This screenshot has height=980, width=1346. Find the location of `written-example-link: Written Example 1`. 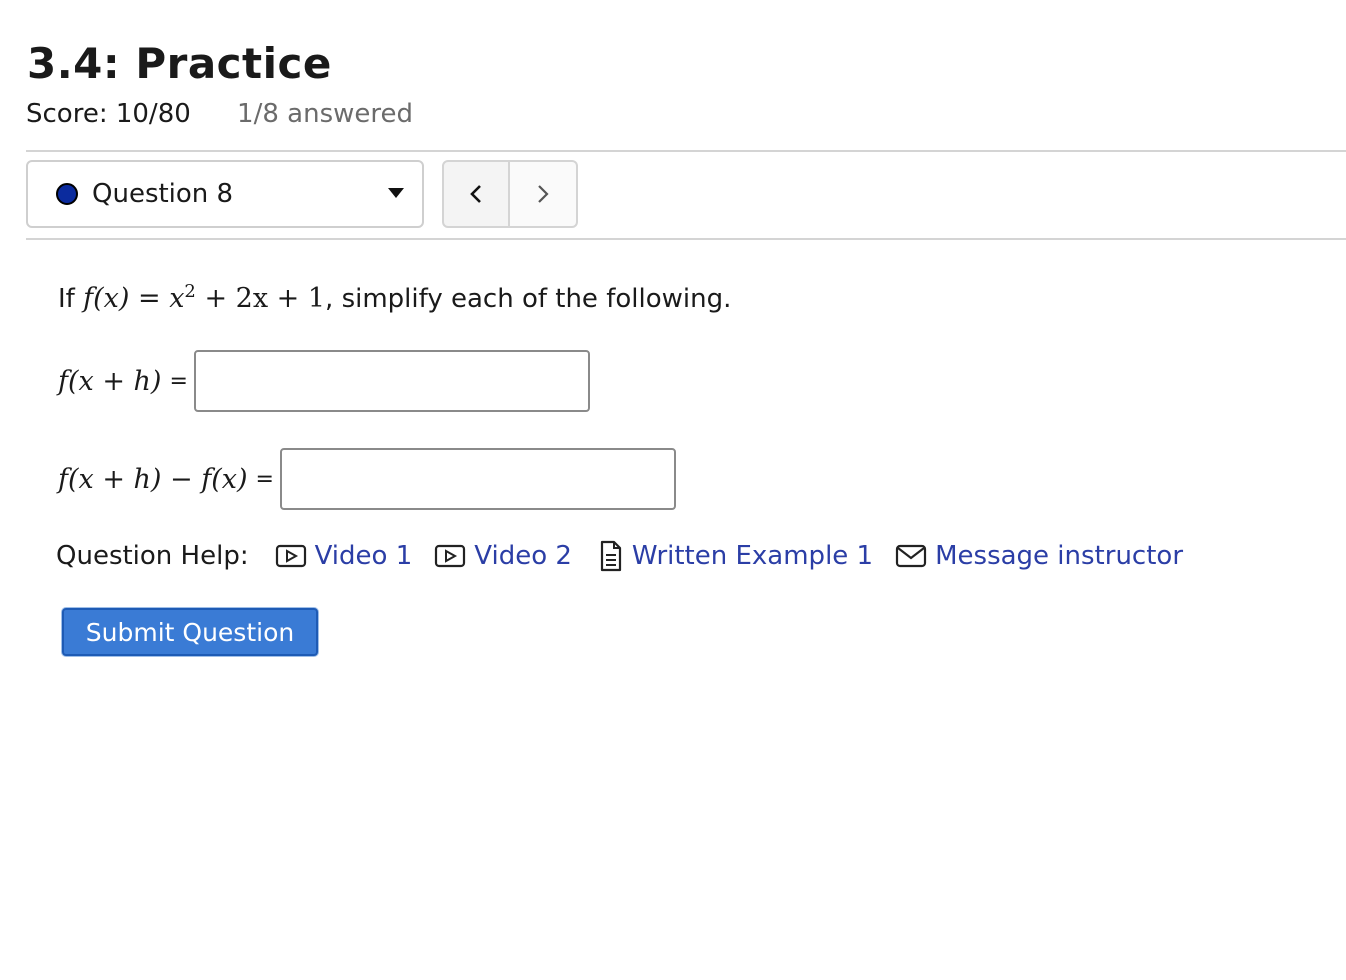

written-example-link: Written Example 1 is located at coordinates (735, 556).